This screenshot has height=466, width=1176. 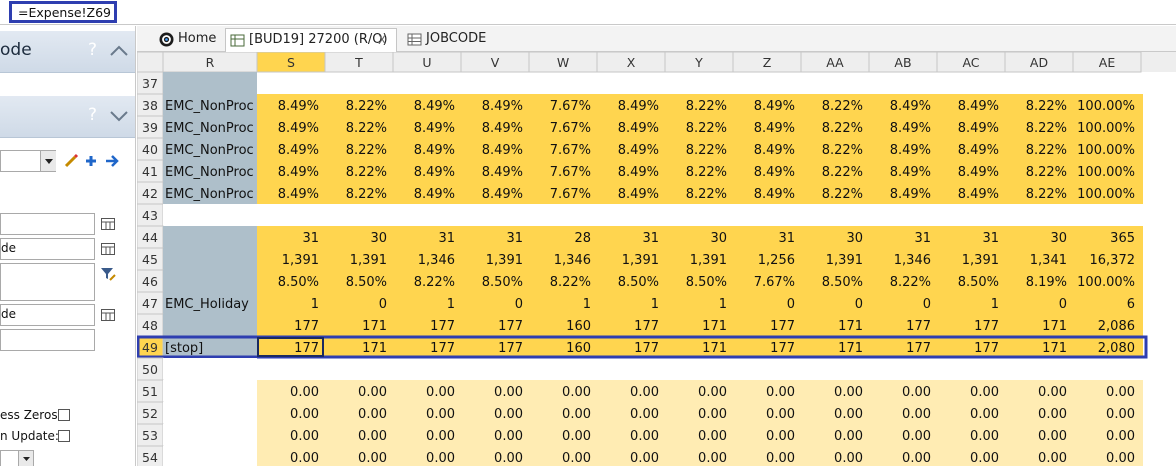 I want to click on formula-input: =Expense!Z69, so click(x=63, y=12).